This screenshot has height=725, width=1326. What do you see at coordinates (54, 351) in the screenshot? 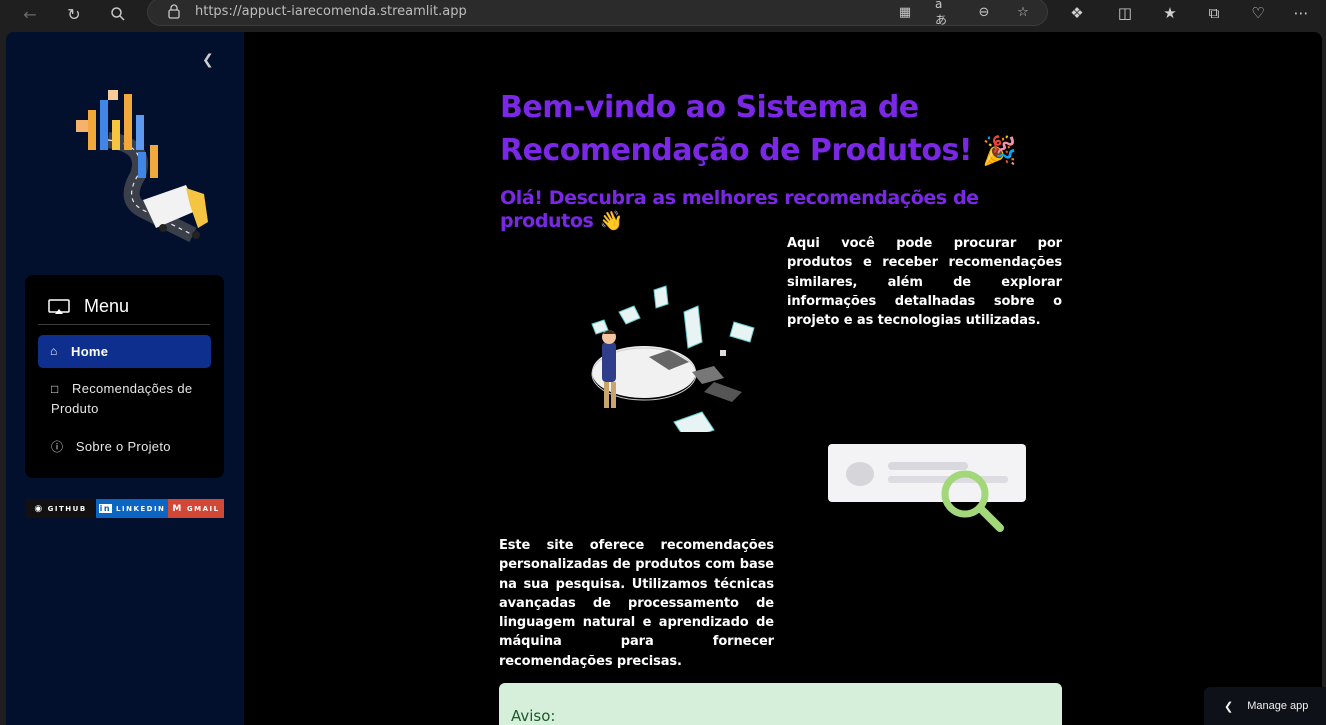
I see `house-icon: ⌂` at bounding box center [54, 351].